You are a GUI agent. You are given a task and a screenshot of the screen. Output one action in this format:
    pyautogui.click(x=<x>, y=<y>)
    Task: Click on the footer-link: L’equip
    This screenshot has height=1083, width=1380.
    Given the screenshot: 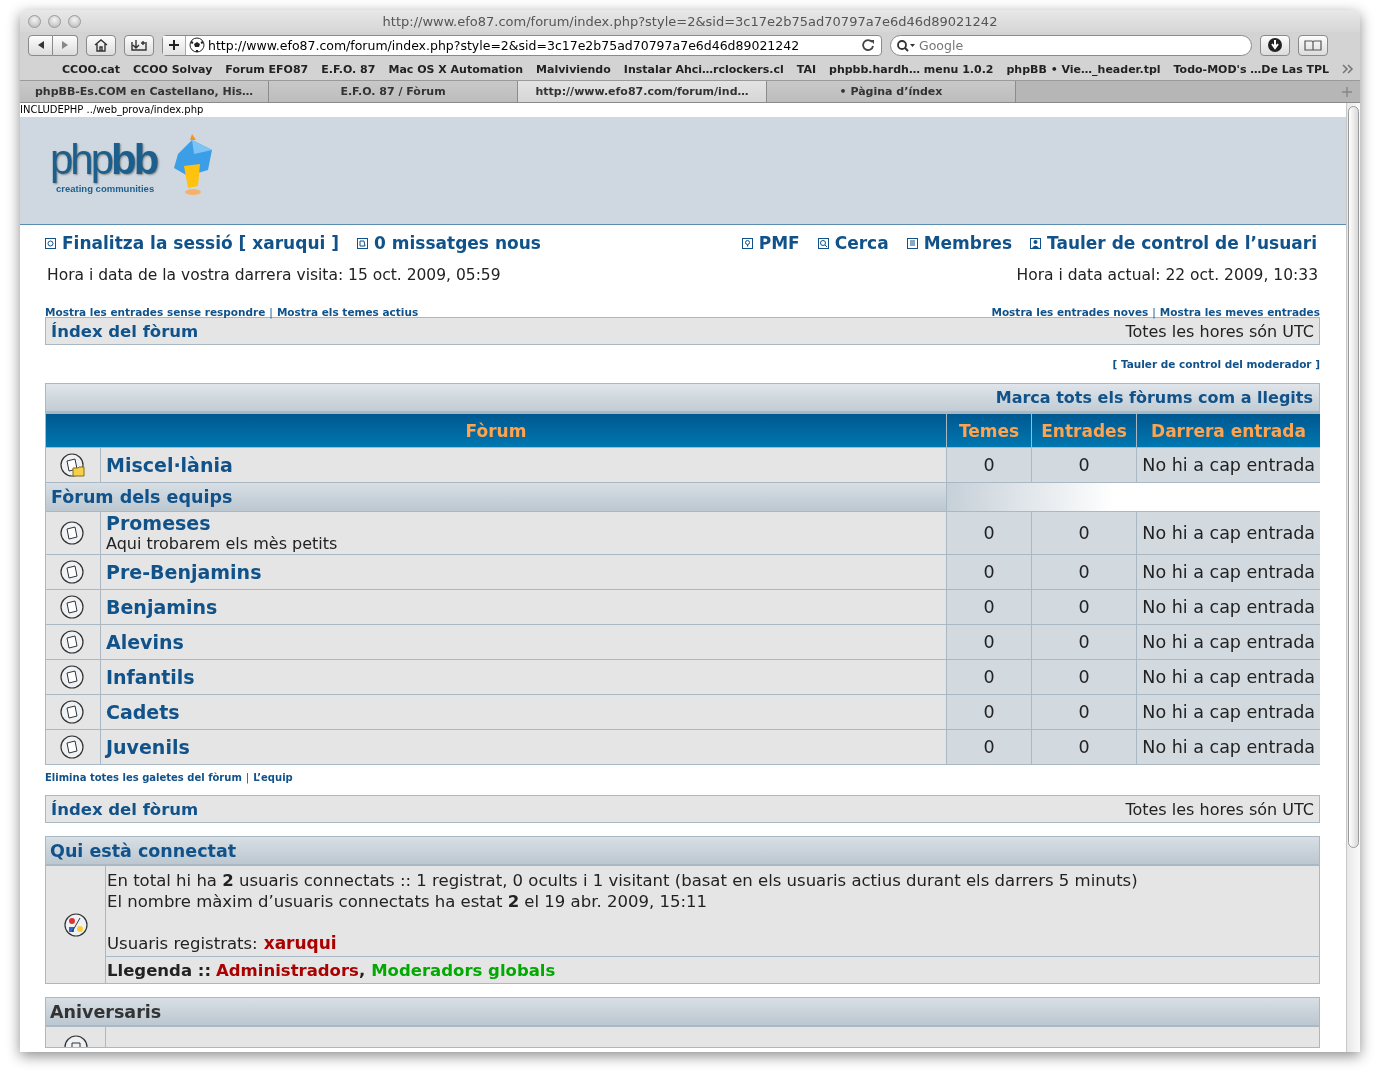 What is the action you would take?
    pyautogui.click(x=273, y=777)
    